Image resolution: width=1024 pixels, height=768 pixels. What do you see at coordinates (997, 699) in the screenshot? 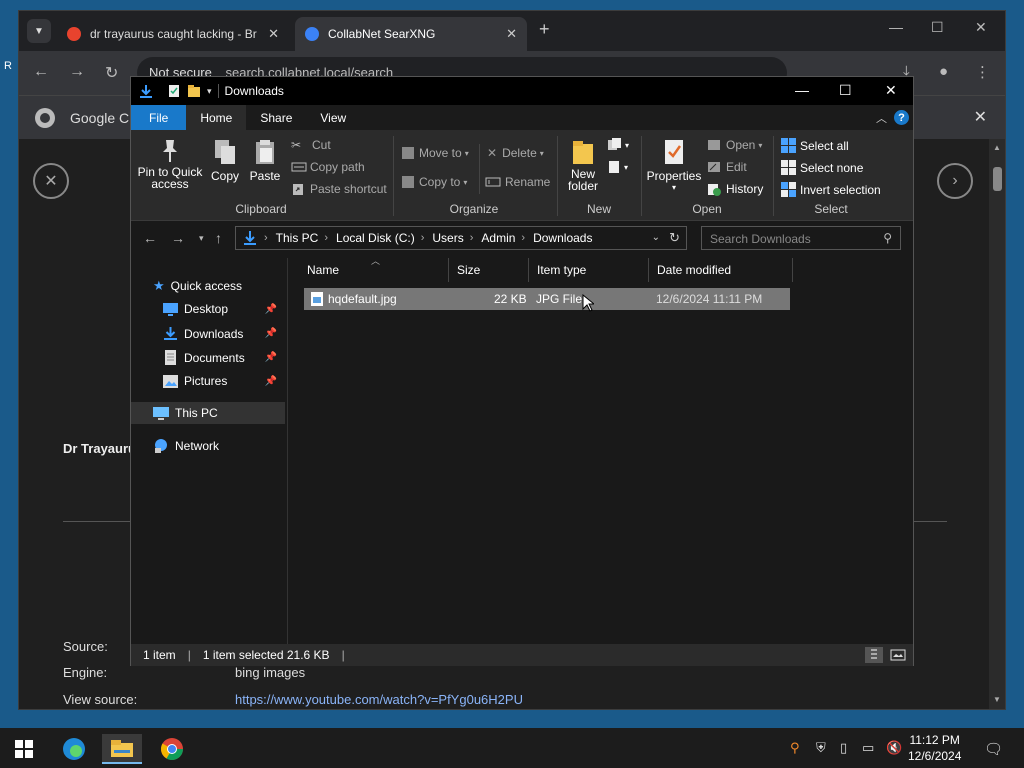
I see `scroll-down-icon: ▼` at bounding box center [997, 699].